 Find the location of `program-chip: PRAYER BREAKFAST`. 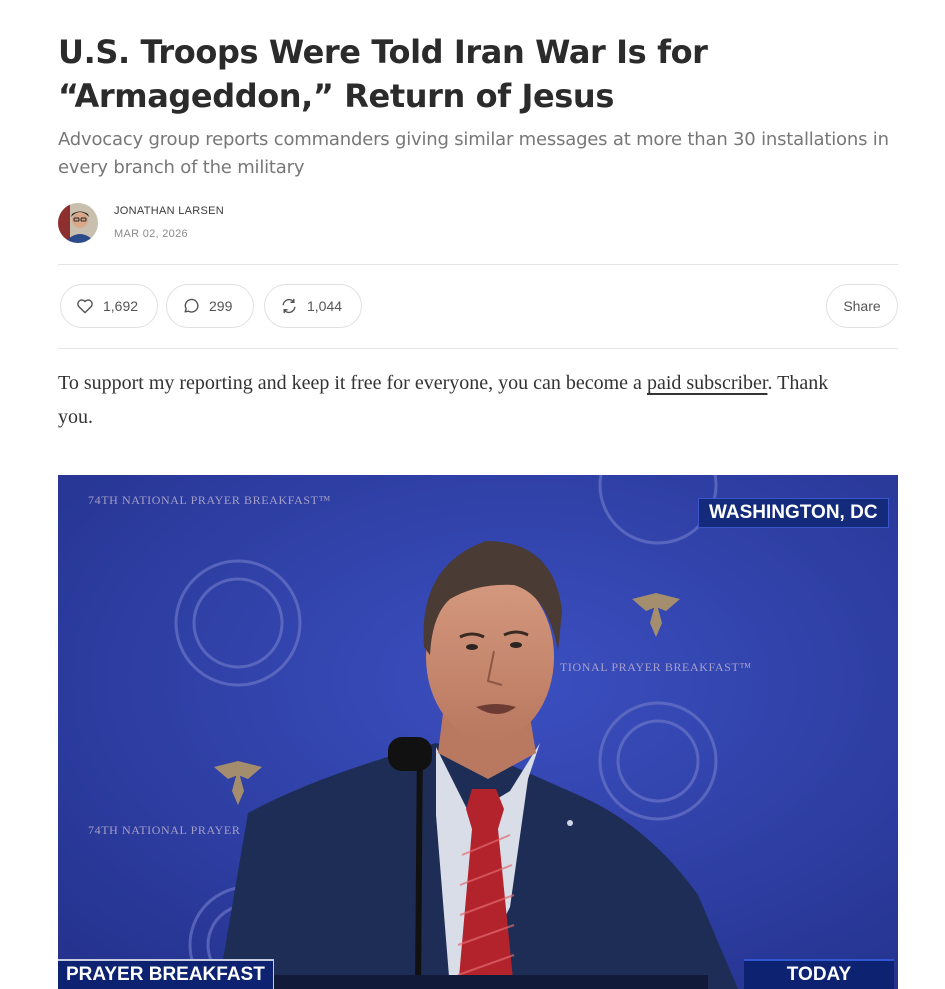

program-chip: PRAYER BREAKFAST is located at coordinates (166, 974).